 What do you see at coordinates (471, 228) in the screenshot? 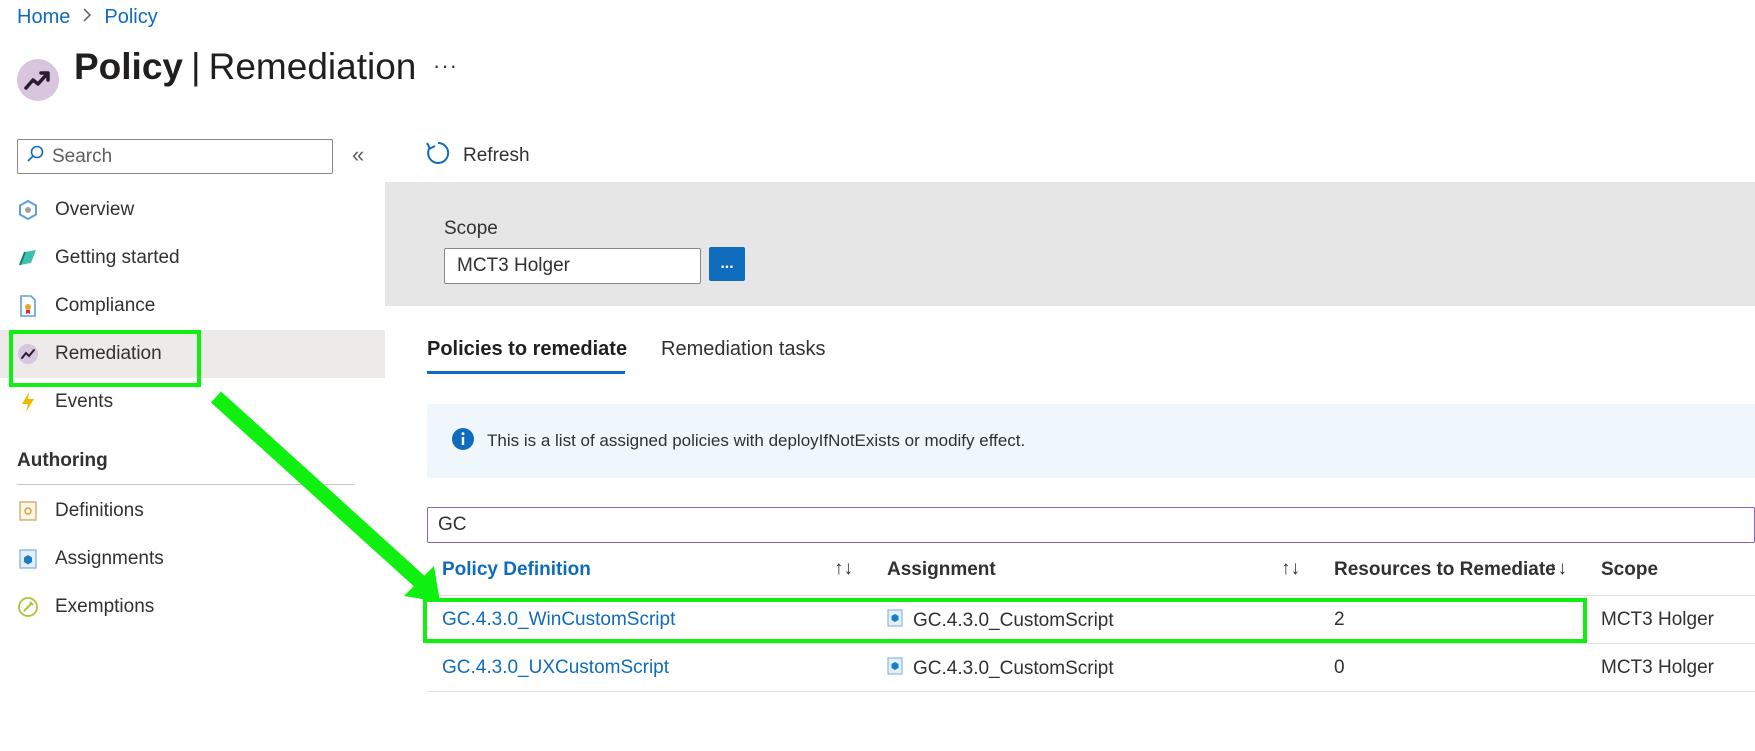
I see `scope-label: Scope` at bounding box center [471, 228].